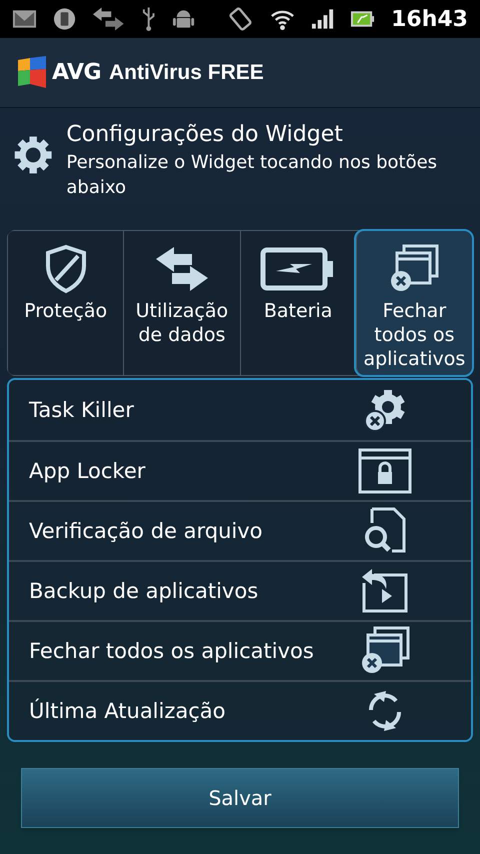 The width and height of the screenshot is (480, 854). I want to click on clock: 16h43, so click(429, 20).